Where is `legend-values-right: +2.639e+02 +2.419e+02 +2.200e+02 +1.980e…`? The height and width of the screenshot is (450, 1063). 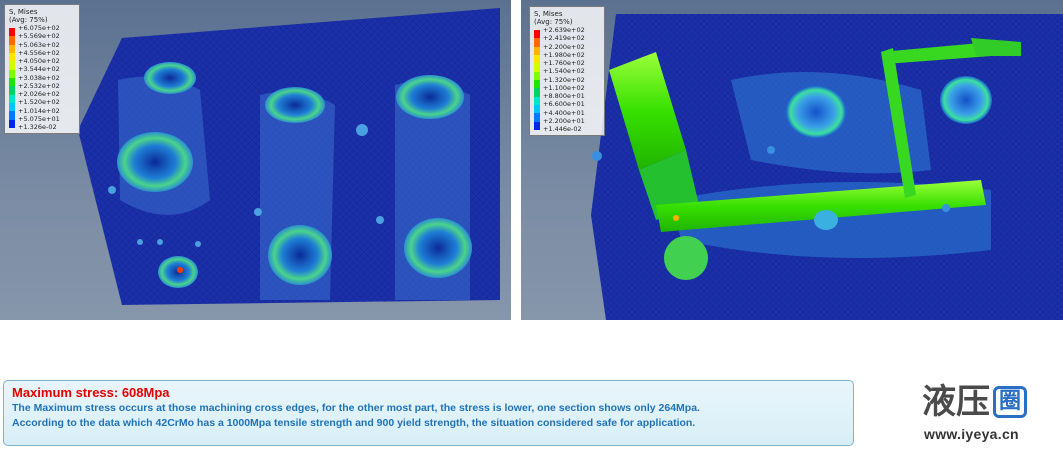
legend-values-right: +2.639e+02 +2.419e+02 +2.200e+02 +1.980e… is located at coordinates (573, 80).